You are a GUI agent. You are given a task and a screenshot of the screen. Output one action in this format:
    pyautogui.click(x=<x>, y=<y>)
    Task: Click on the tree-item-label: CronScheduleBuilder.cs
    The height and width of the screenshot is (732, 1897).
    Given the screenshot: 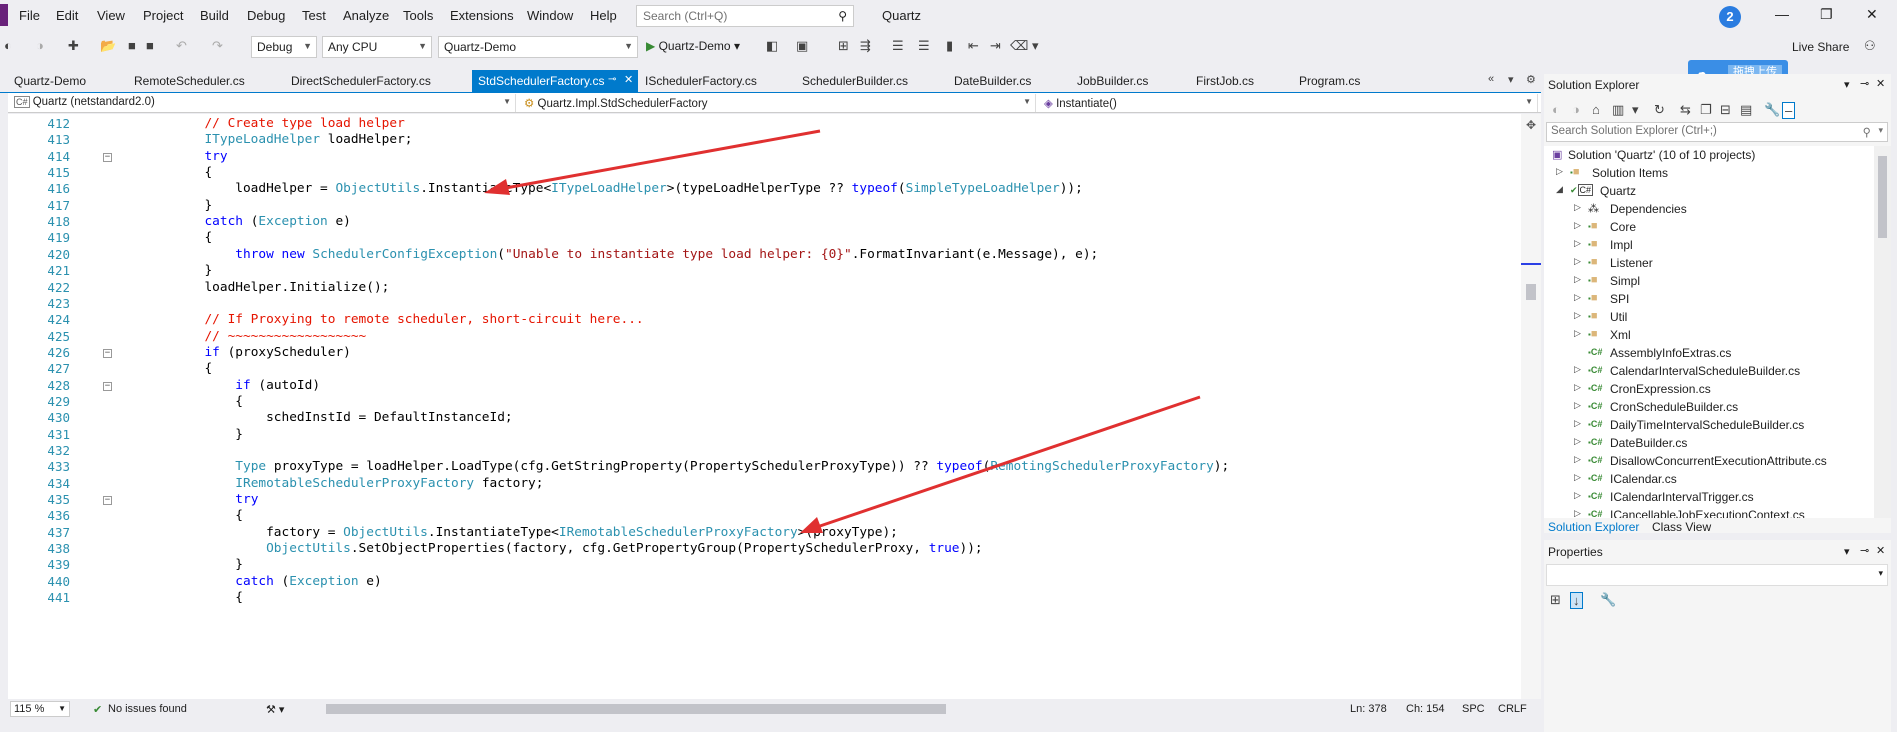 What is the action you would take?
    pyautogui.click(x=1674, y=407)
    